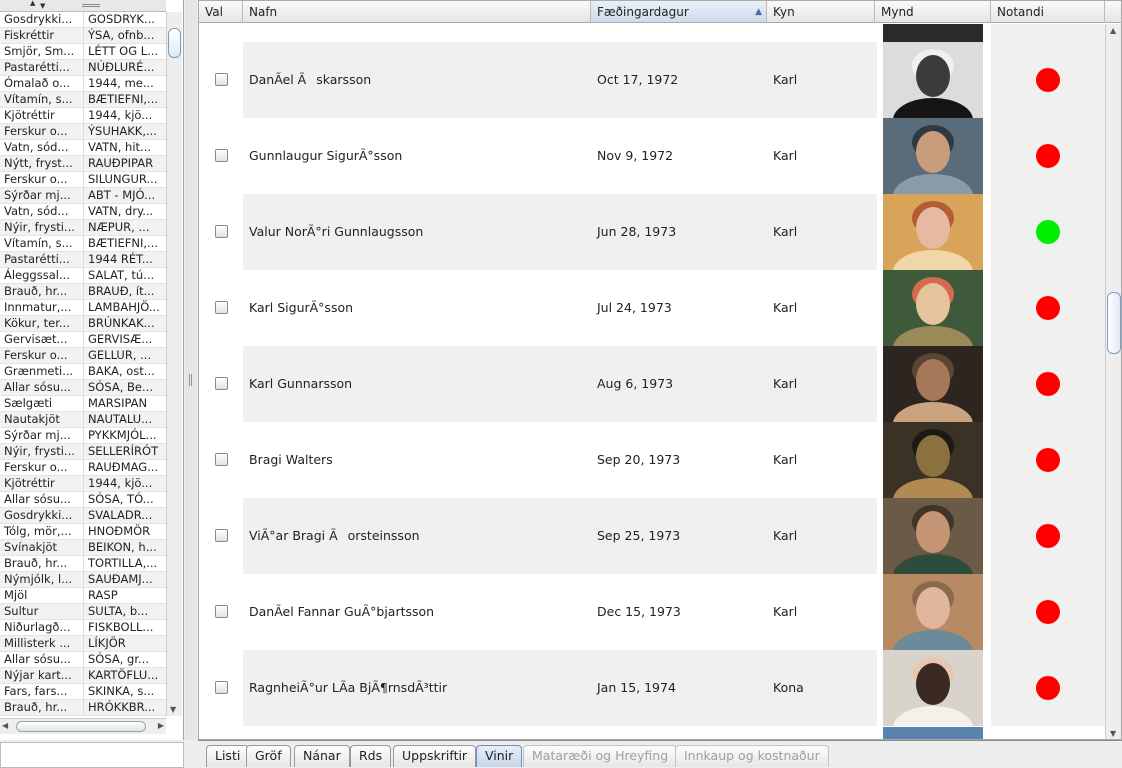 The width and height of the screenshot is (1122, 768). What do you see at coordinates (679, 12) in the screenshot?
I see `column-header-faedingardagur: Fæðingardagur ▲` at bounding box center [679, 12].